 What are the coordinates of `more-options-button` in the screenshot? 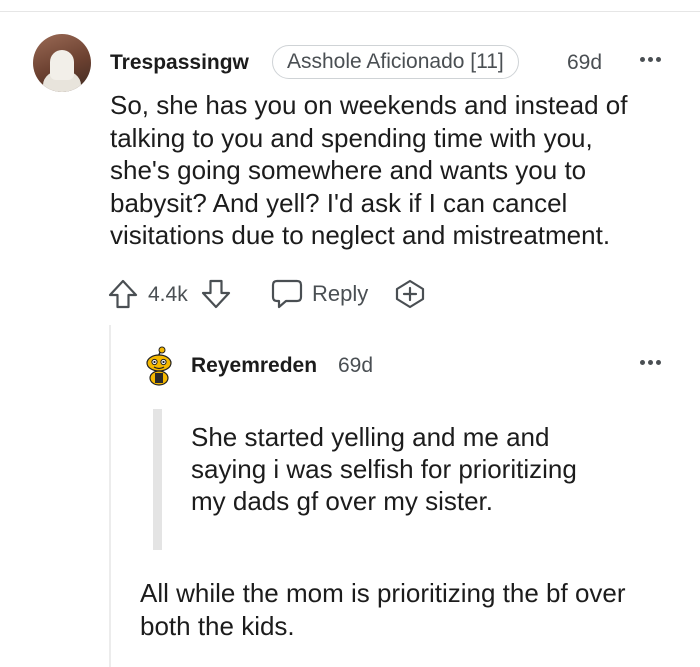 It's located at (650, 59).